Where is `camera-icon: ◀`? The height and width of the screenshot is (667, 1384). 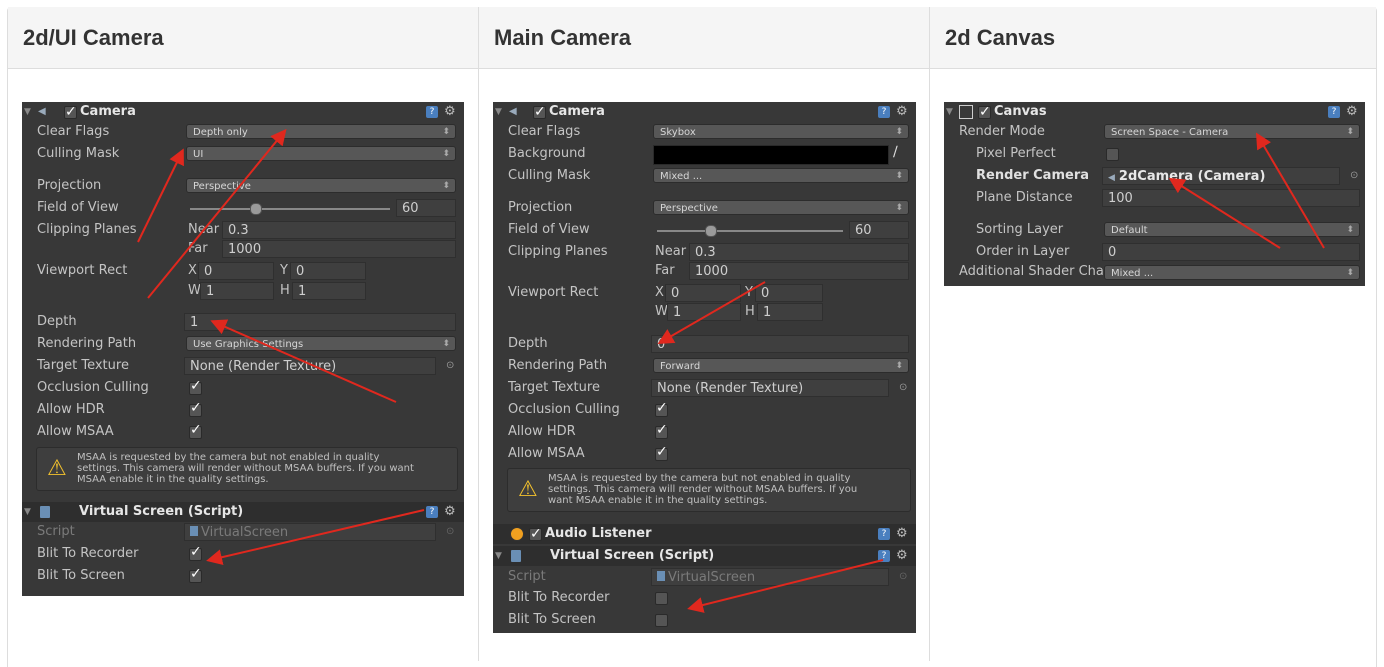
camera-icon: ◀ is located at coordinates (513, 111).